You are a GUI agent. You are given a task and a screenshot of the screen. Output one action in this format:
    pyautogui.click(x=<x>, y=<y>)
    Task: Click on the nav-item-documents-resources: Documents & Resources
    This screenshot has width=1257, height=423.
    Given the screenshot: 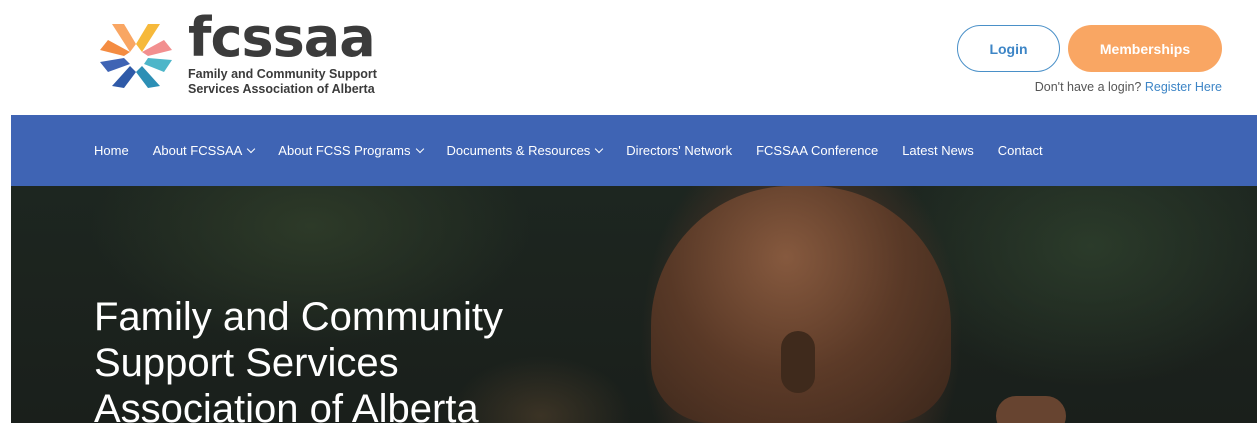 What is the action you would take?
    pyautogui.click(x=525, y=150)
    